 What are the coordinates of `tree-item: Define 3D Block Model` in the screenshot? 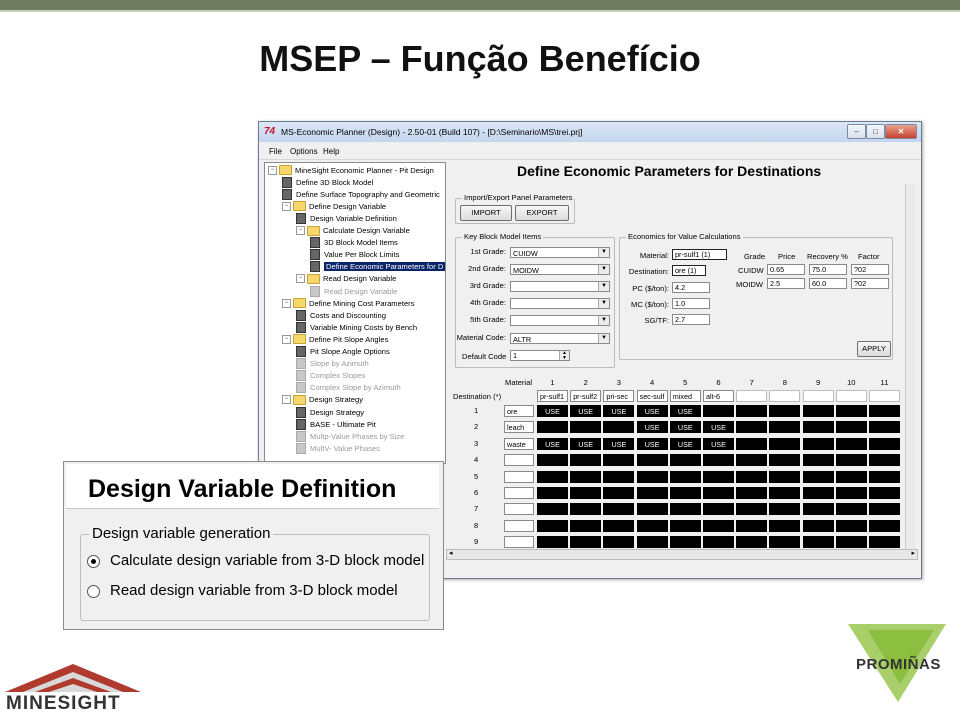 It's located at (327, 182).